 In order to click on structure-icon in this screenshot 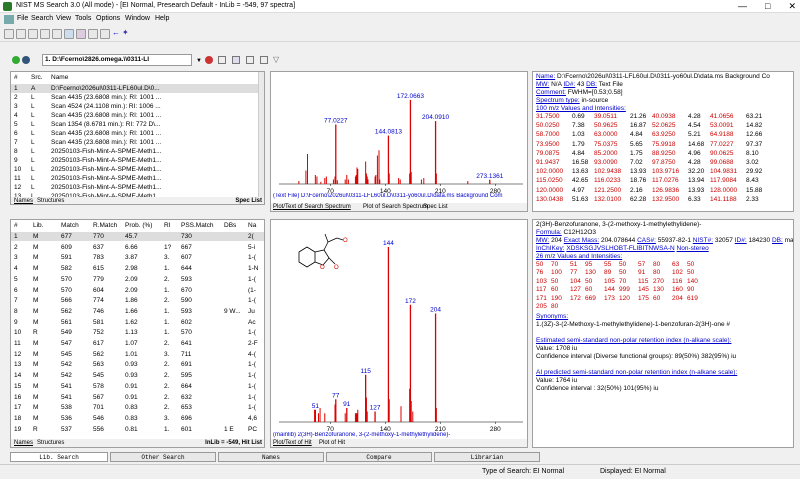, I will do `click(81, 34)`.